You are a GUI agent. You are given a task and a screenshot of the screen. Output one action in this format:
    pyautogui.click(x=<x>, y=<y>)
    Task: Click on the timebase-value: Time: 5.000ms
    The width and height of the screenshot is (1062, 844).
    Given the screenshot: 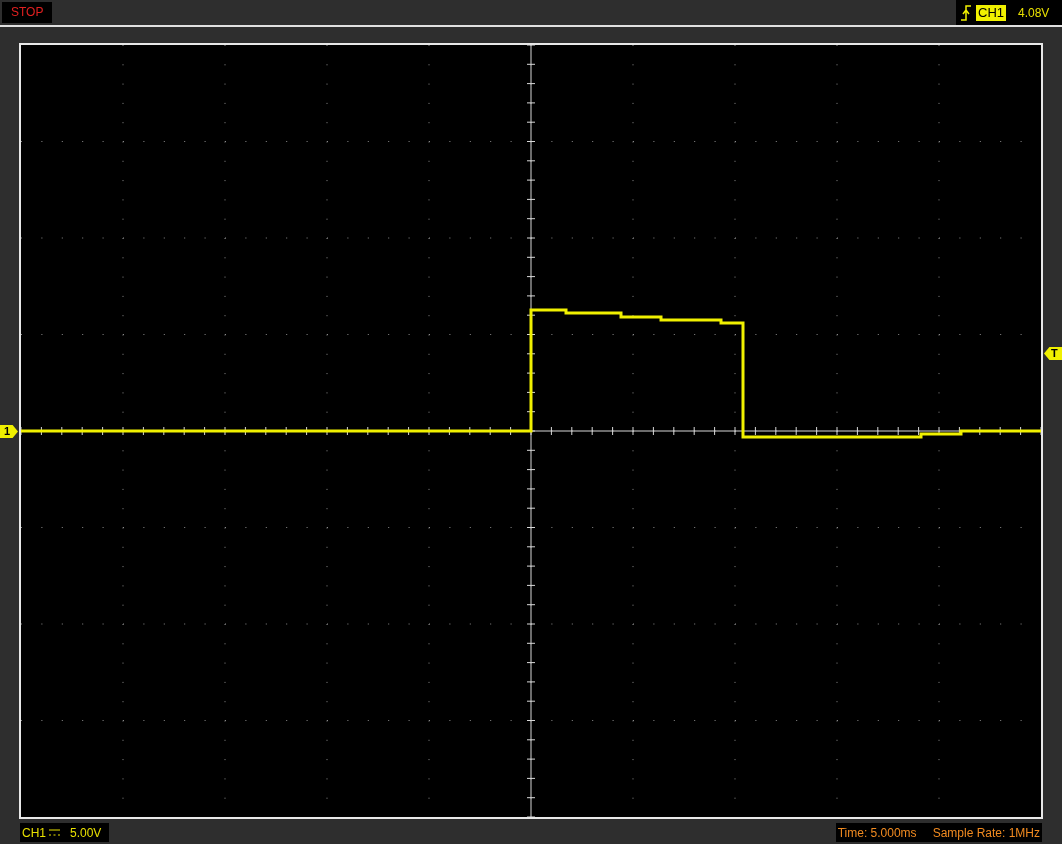 What is the action you would take?
    pyautogui.click(x=877, y=832)
    